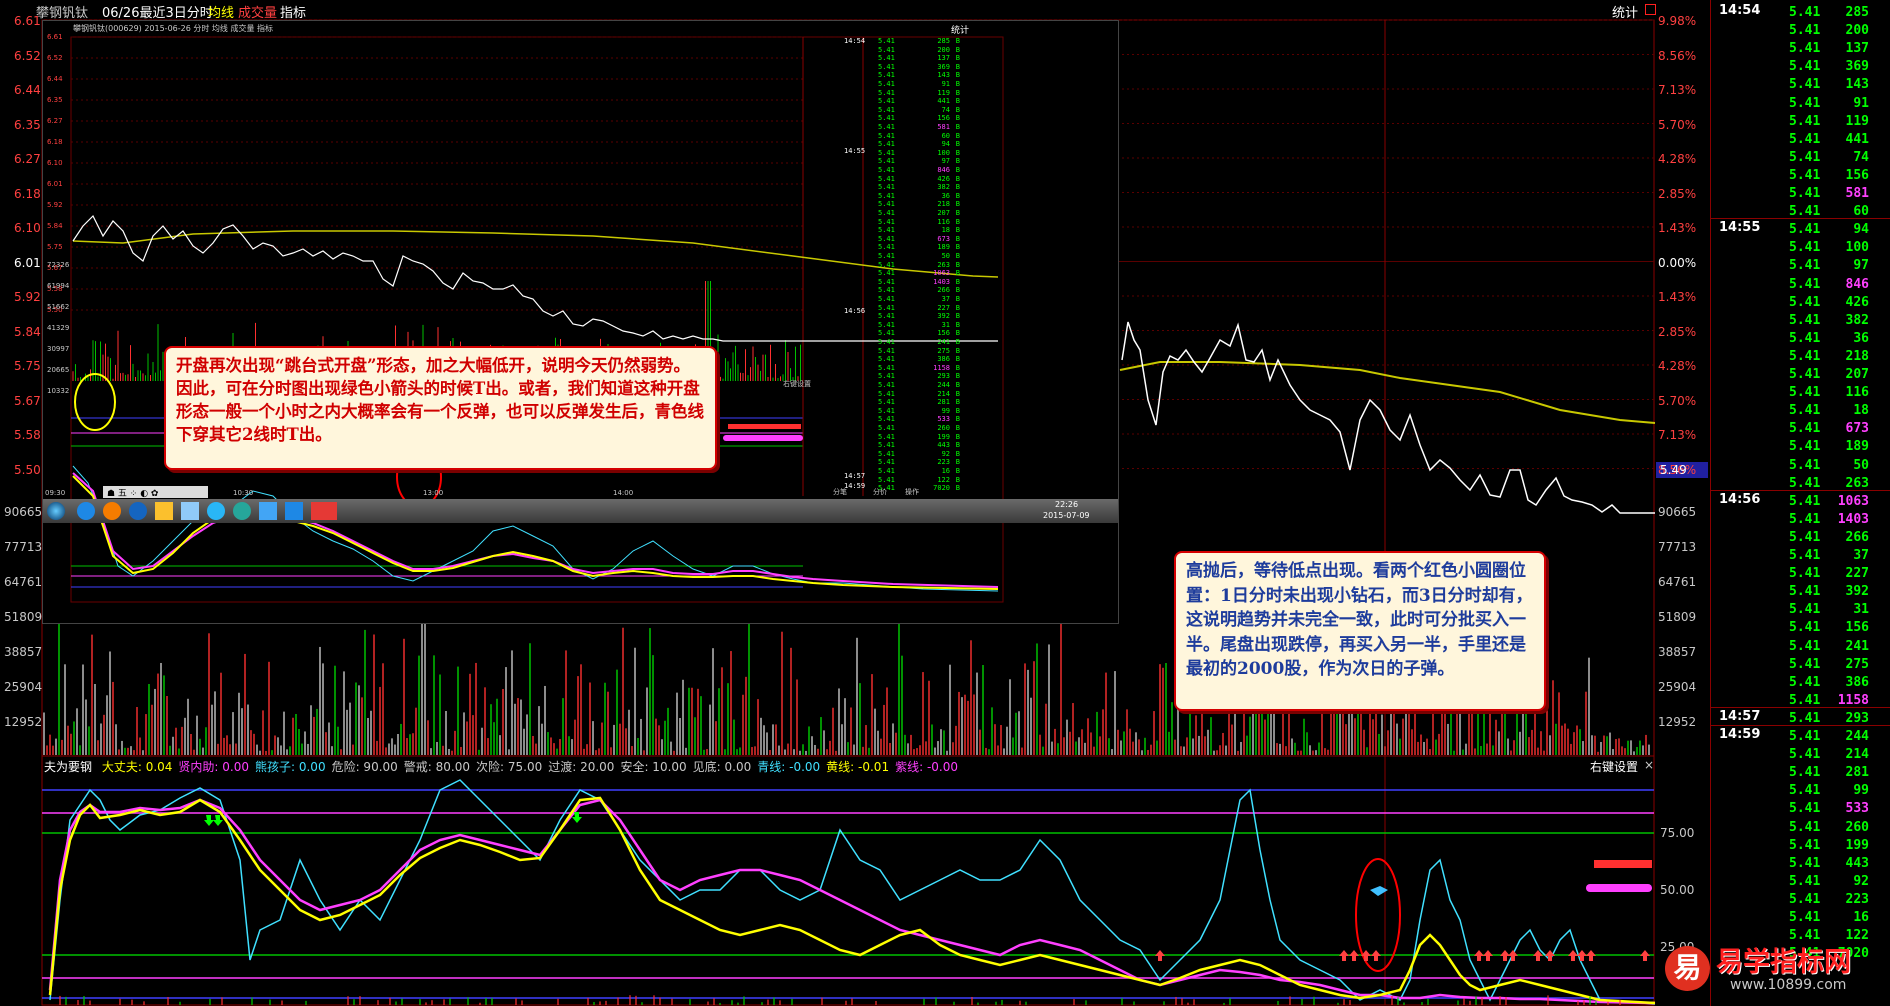  Describe the element at coordinates (1829, 393) in the screenshot. I see `order-book-row: 5.41 116` at that location.